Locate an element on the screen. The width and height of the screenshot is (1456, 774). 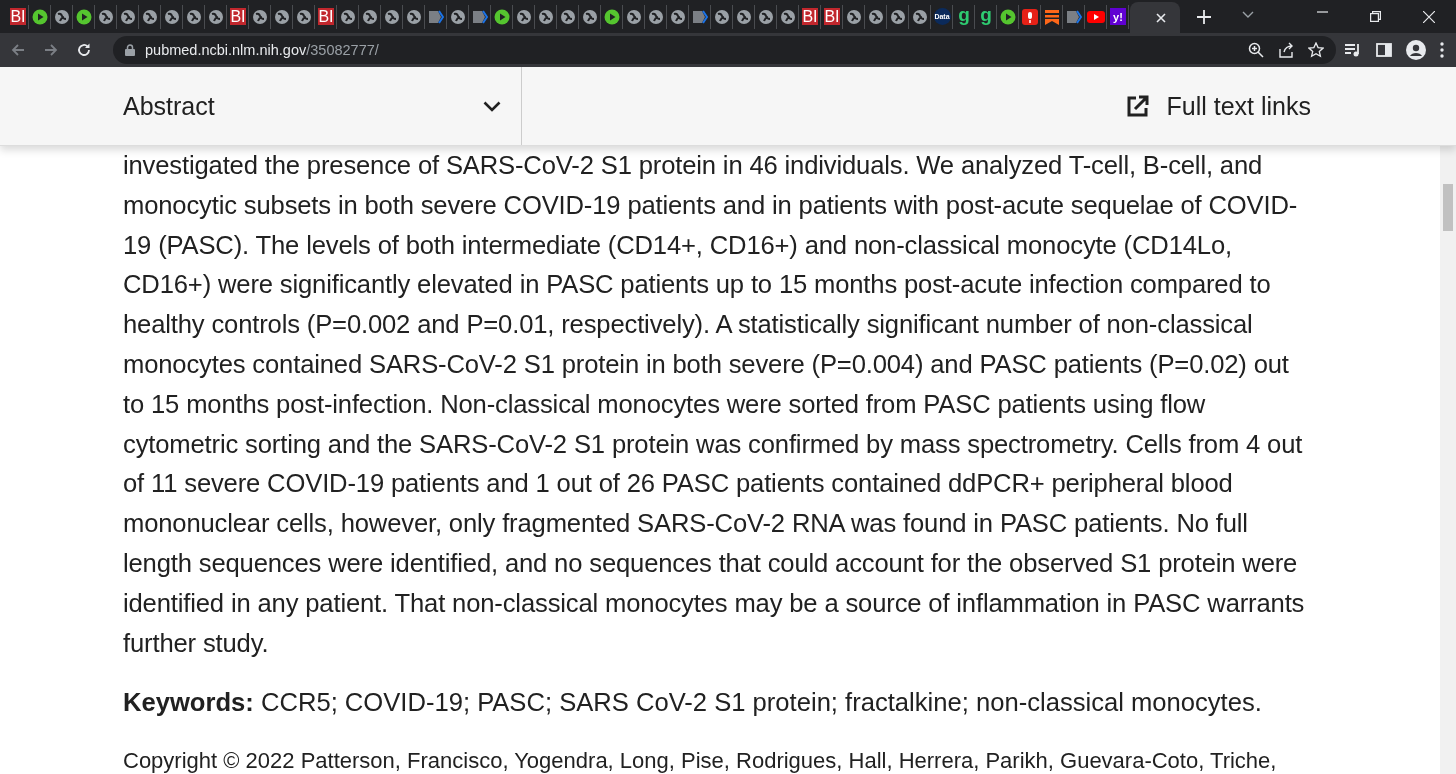
forward-icon is located at coordinates (51, 50).